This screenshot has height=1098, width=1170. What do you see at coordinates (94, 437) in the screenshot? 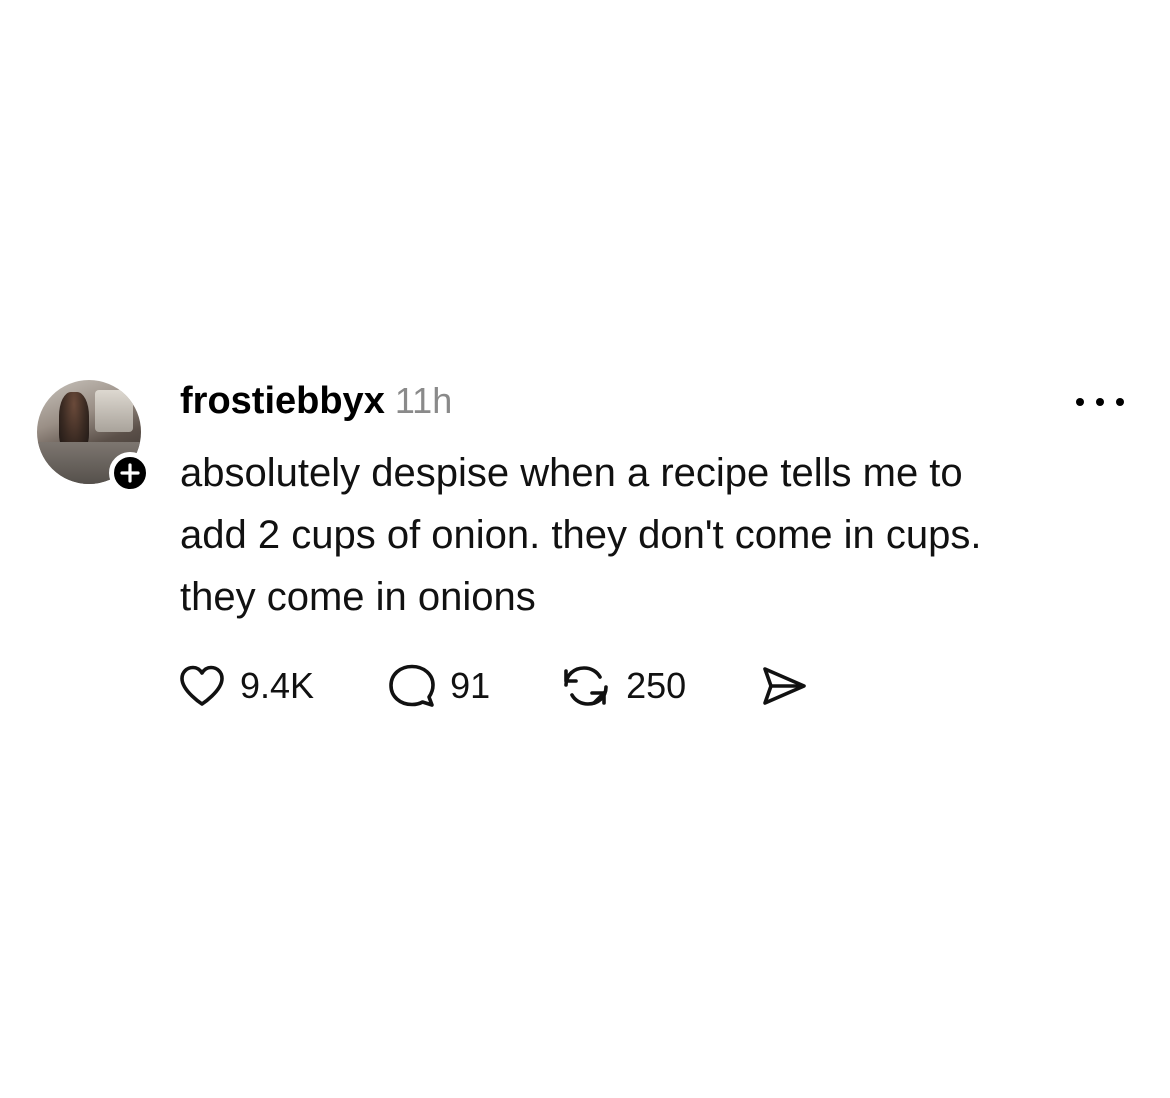
I see `avatar-container` at bounding box center [94, 437].